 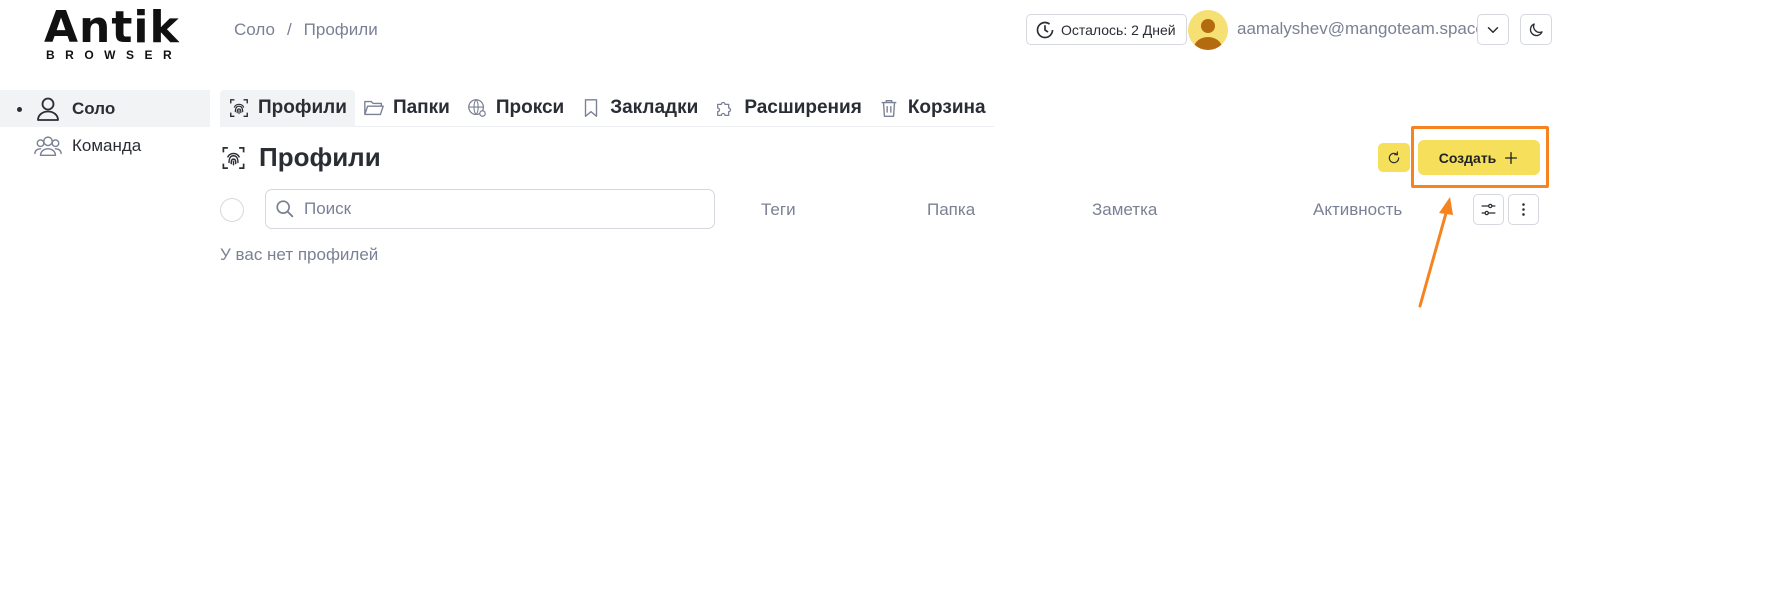 I want to click on annotation-highlight-box, so click(x=1480, y=157).